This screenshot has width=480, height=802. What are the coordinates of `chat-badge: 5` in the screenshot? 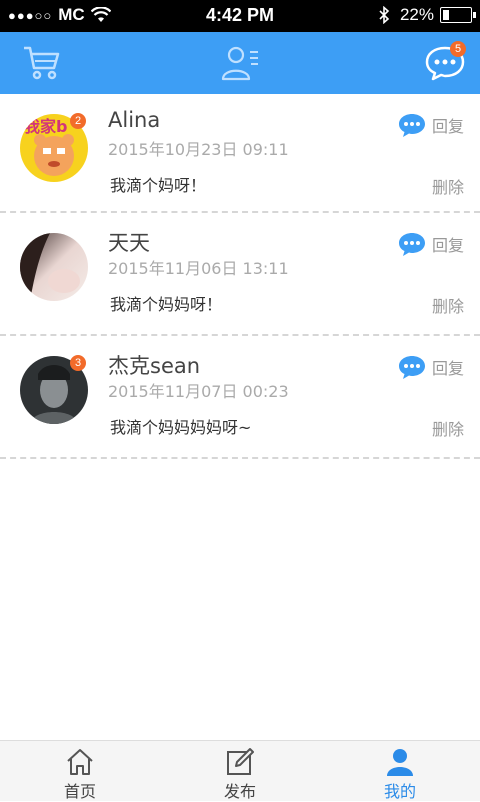 It's located at (458, 49).